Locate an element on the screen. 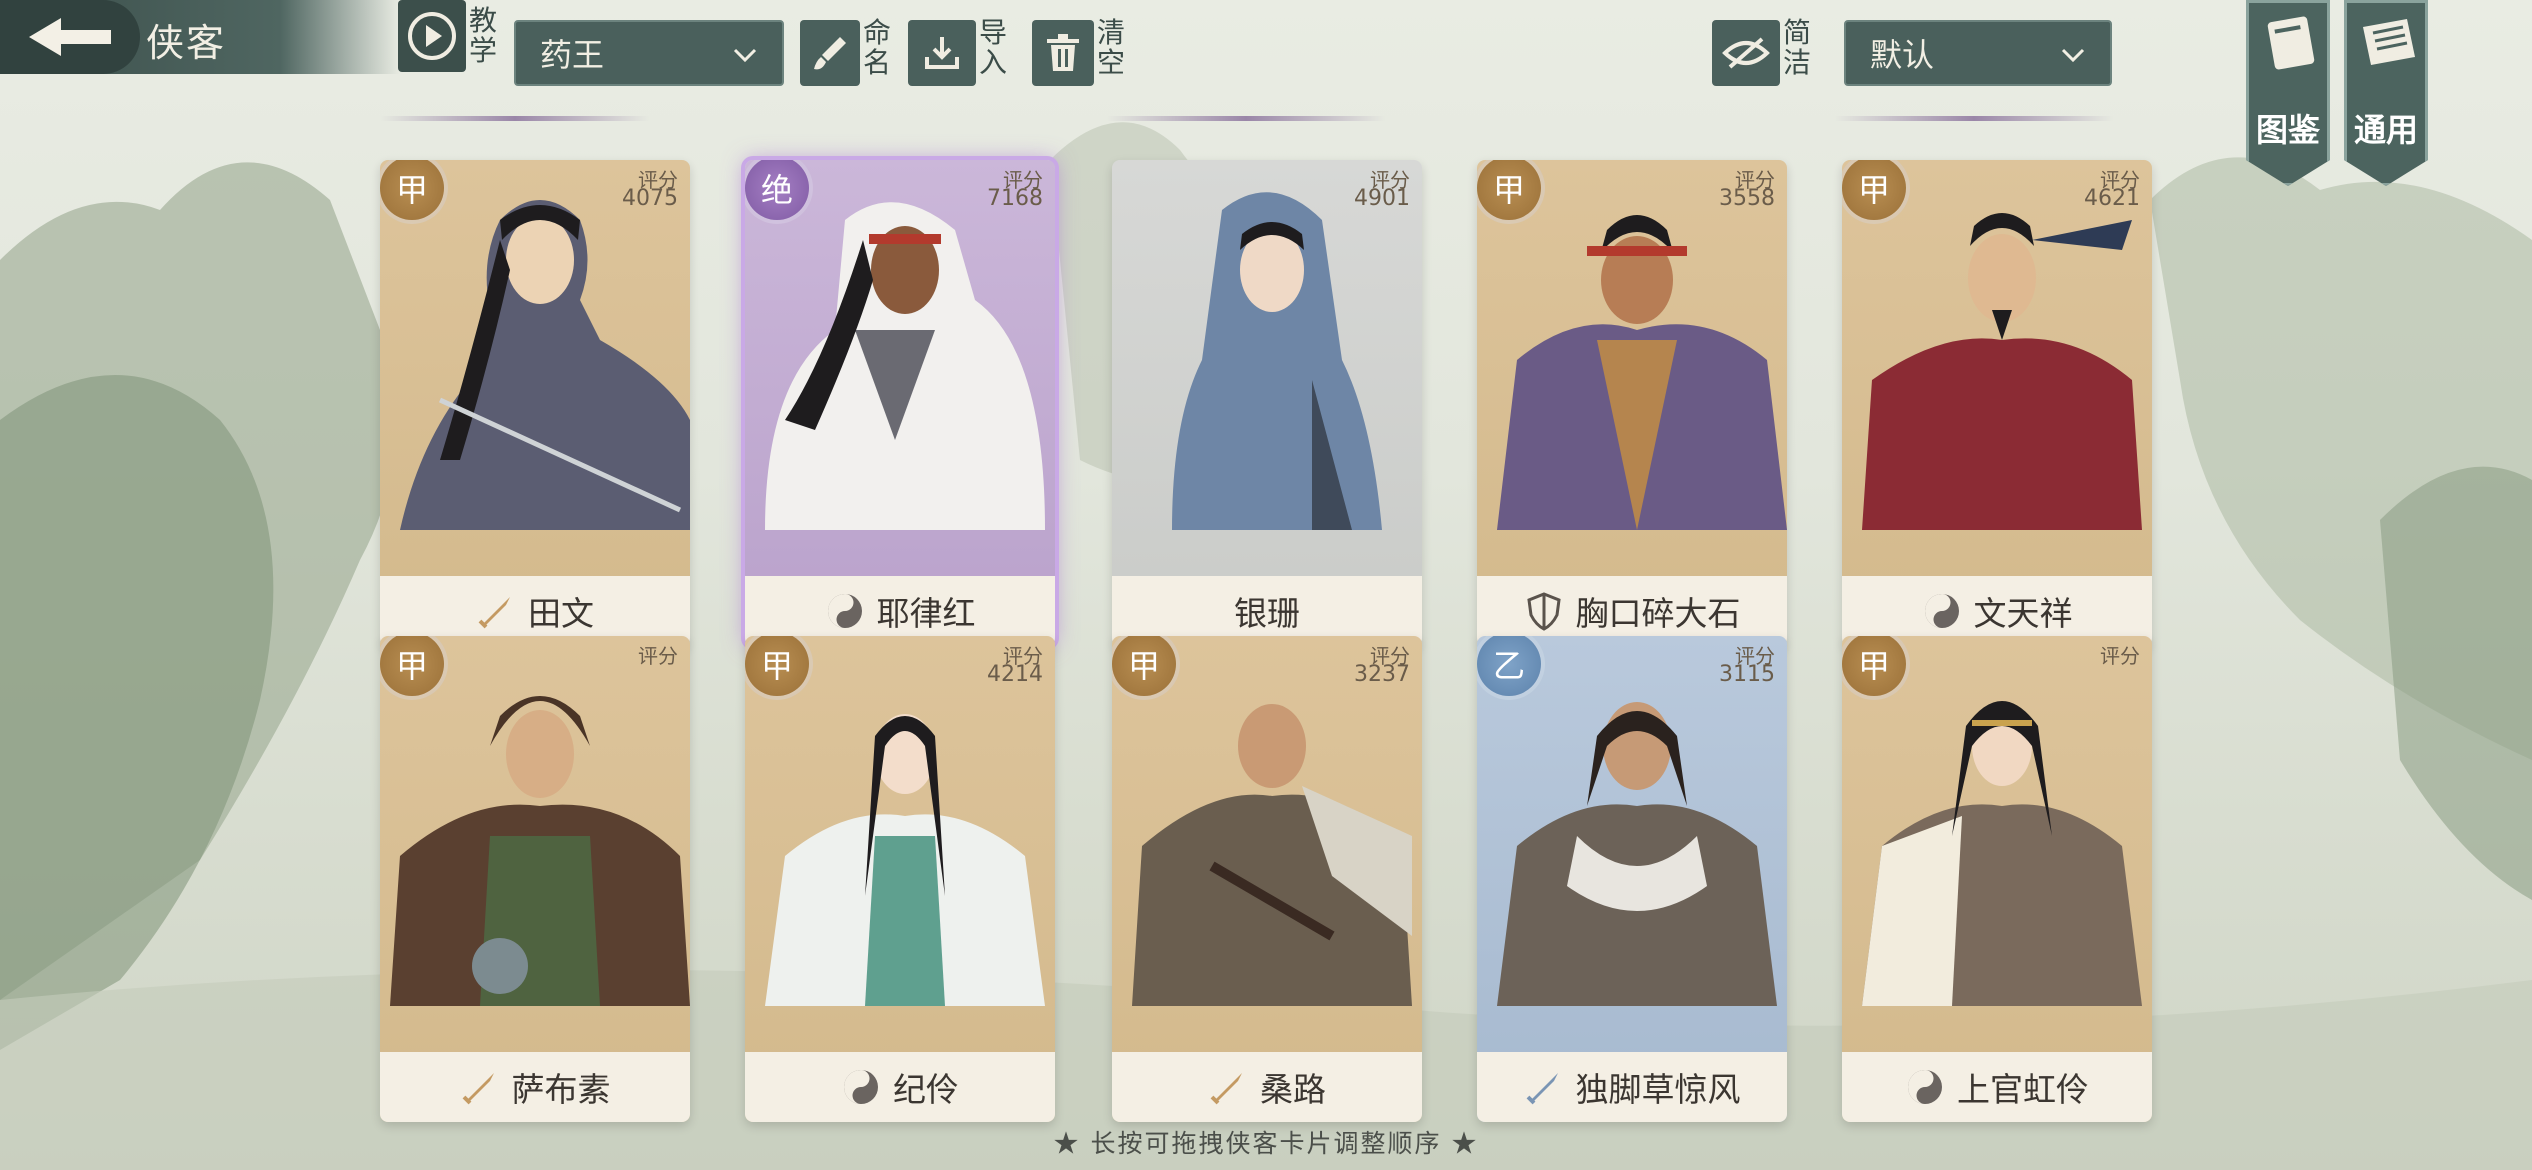 Image resolution: width=2532 pixels, height=1170 pixels. hero-name: 桑路 is located at coordinates (1293, 1089).